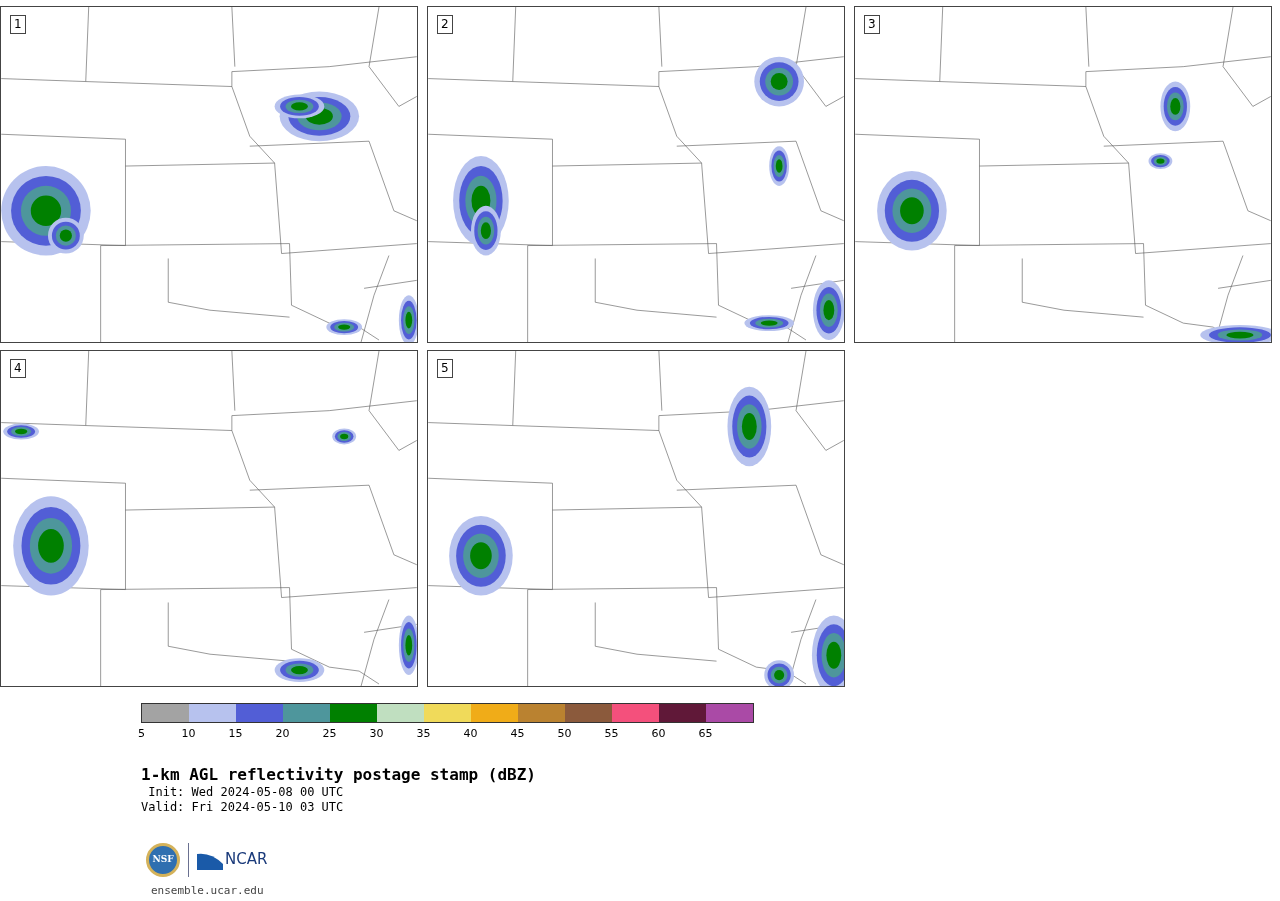 The width and height of the screenshot is (1280, 901). I want to click on tick-label: 15, so click(235, 734).